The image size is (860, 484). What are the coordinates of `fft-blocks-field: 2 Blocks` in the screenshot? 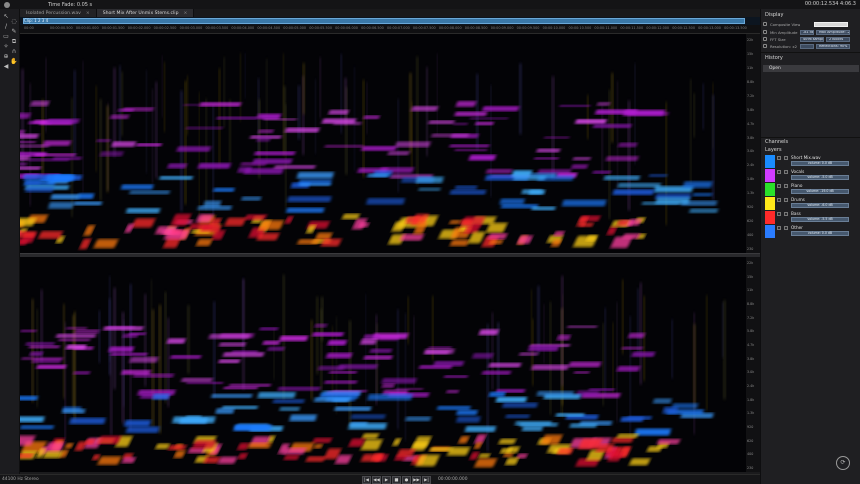 It's located at (838, 39).